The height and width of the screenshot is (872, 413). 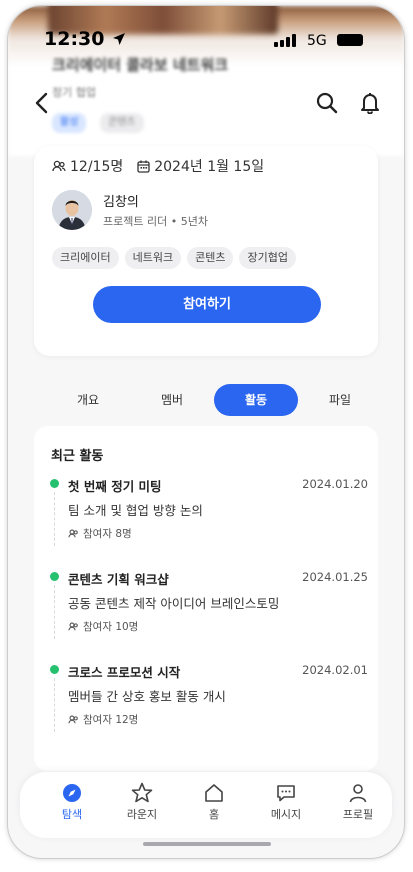 What do you see at coordinates (153, 258) in the screenshot?
I see `tag-chip: 네트워크` at bounding box center [153, 258].